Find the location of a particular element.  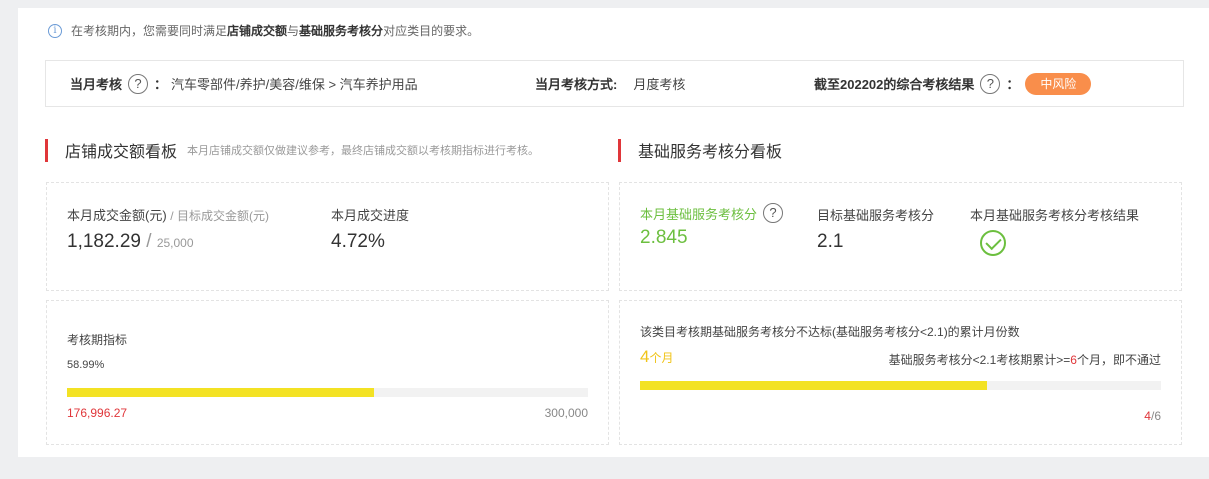

period-progress-fill is located at coordinates (221, 392).